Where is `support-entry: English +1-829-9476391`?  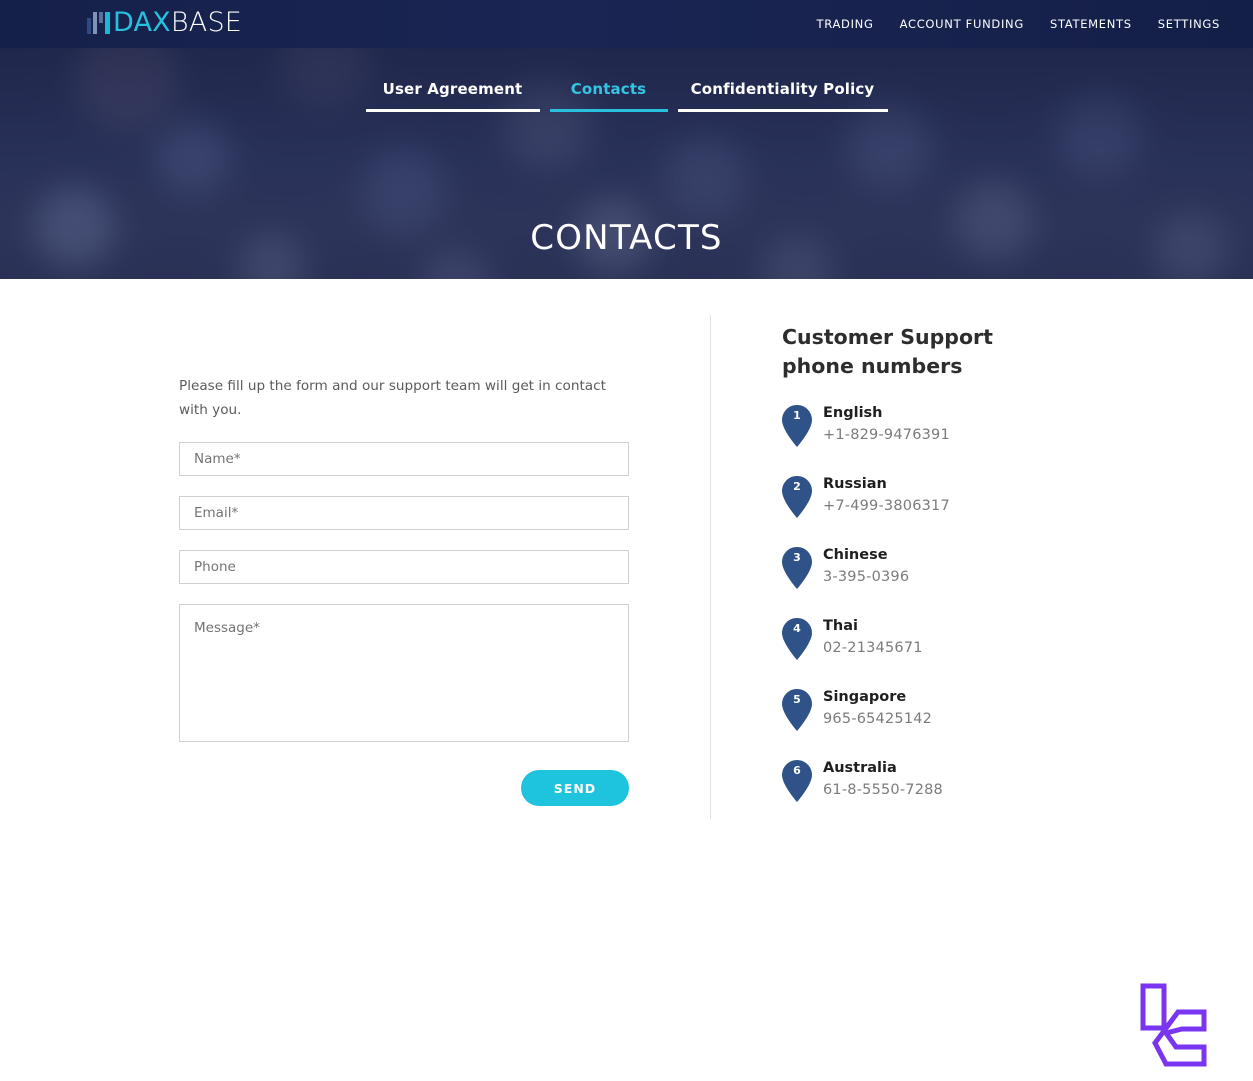
support-entry: English +1-829-9476391 is located at coordinates (886, 424).